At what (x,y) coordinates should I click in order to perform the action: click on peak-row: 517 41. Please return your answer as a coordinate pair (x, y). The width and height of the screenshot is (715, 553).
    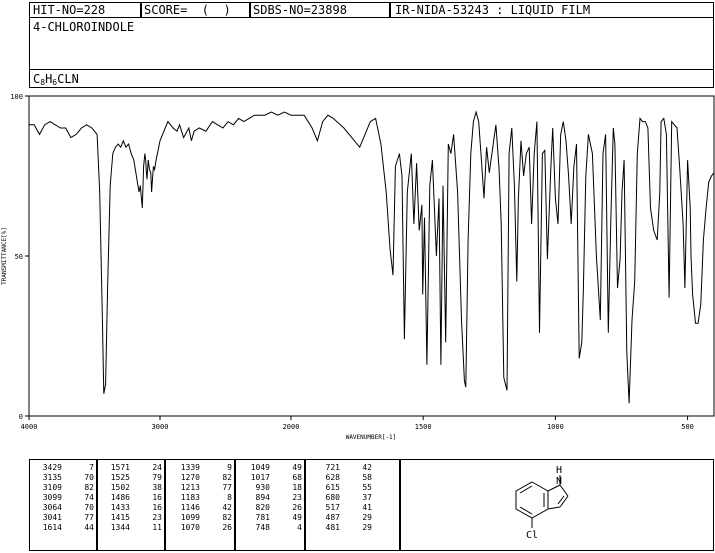
    Looking at the image, I should click on (340, 508).